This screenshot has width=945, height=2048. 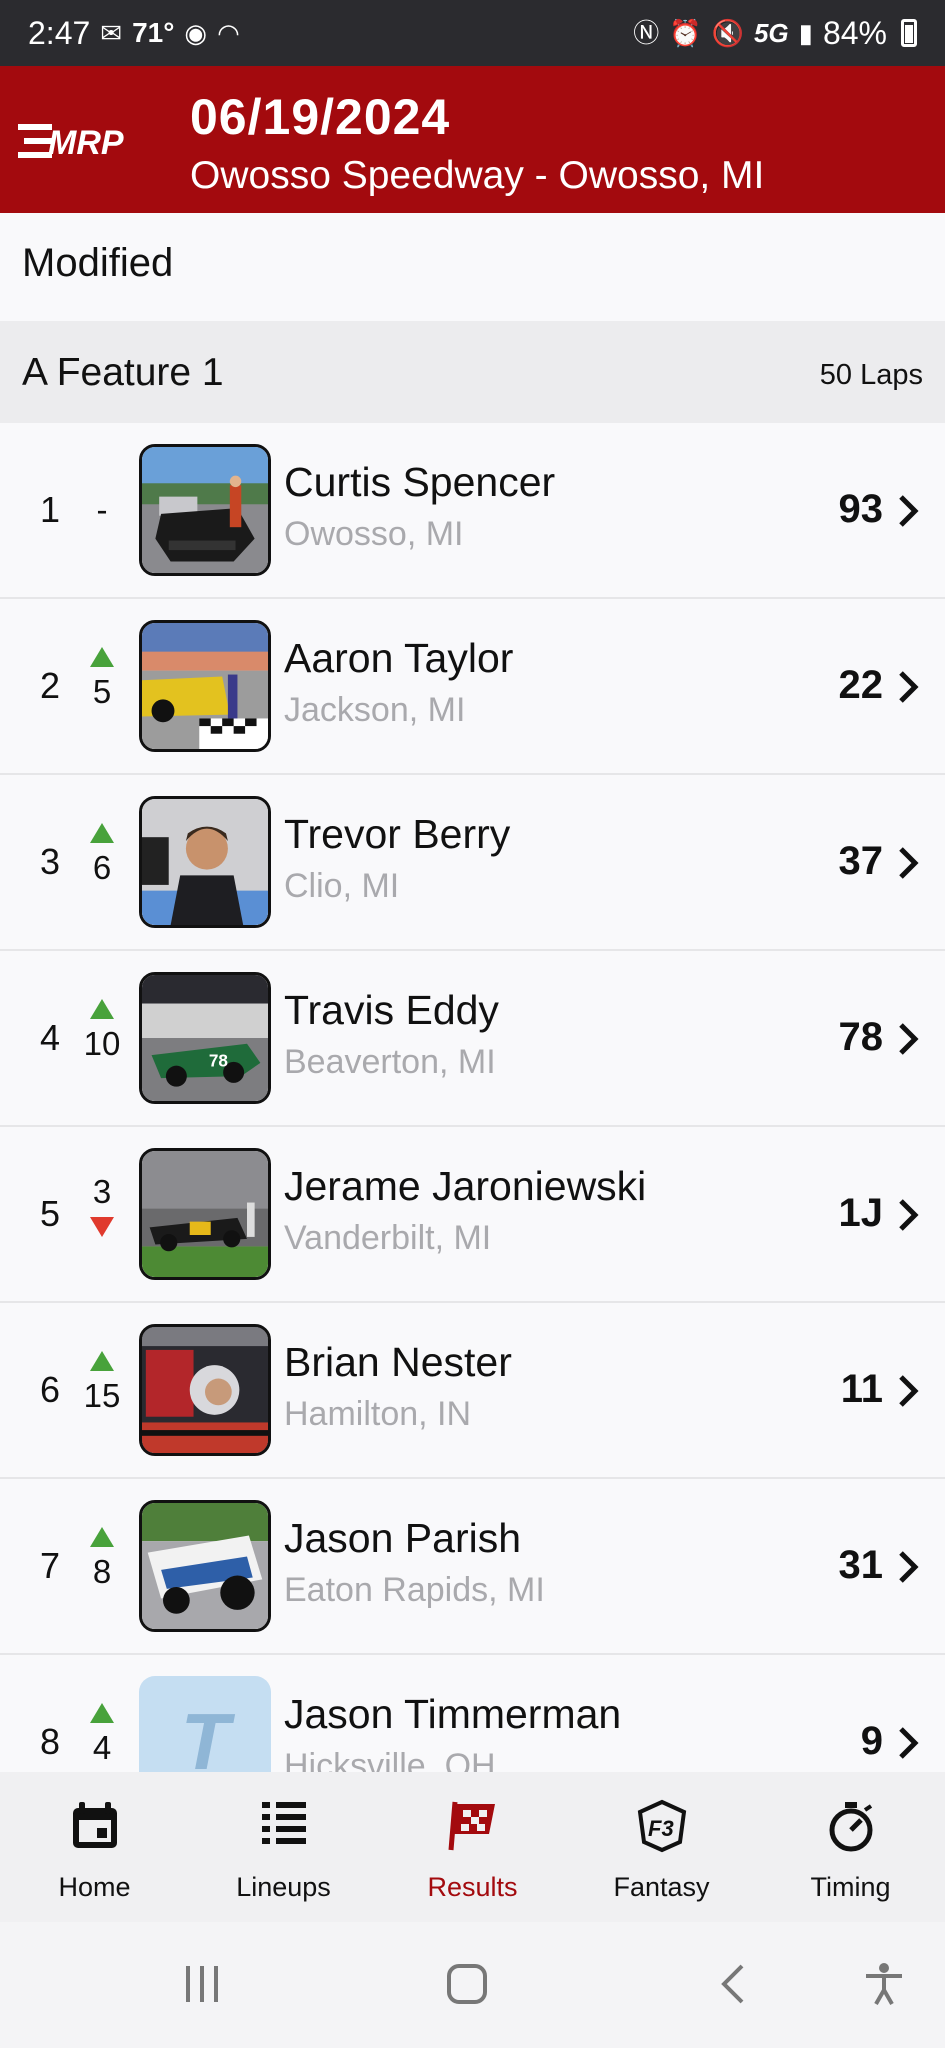 What do you see at coordinates (472, 267) in the screenshot?
I see `class-row: Modified` at bounding box center [472, 267].